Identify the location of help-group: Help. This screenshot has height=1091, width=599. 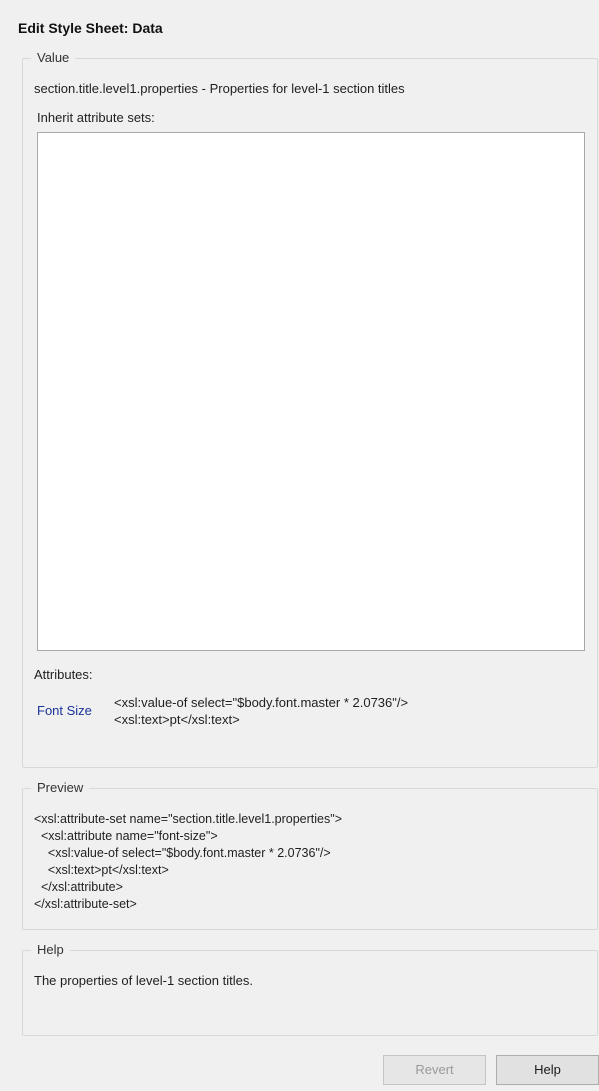
(310, 989).